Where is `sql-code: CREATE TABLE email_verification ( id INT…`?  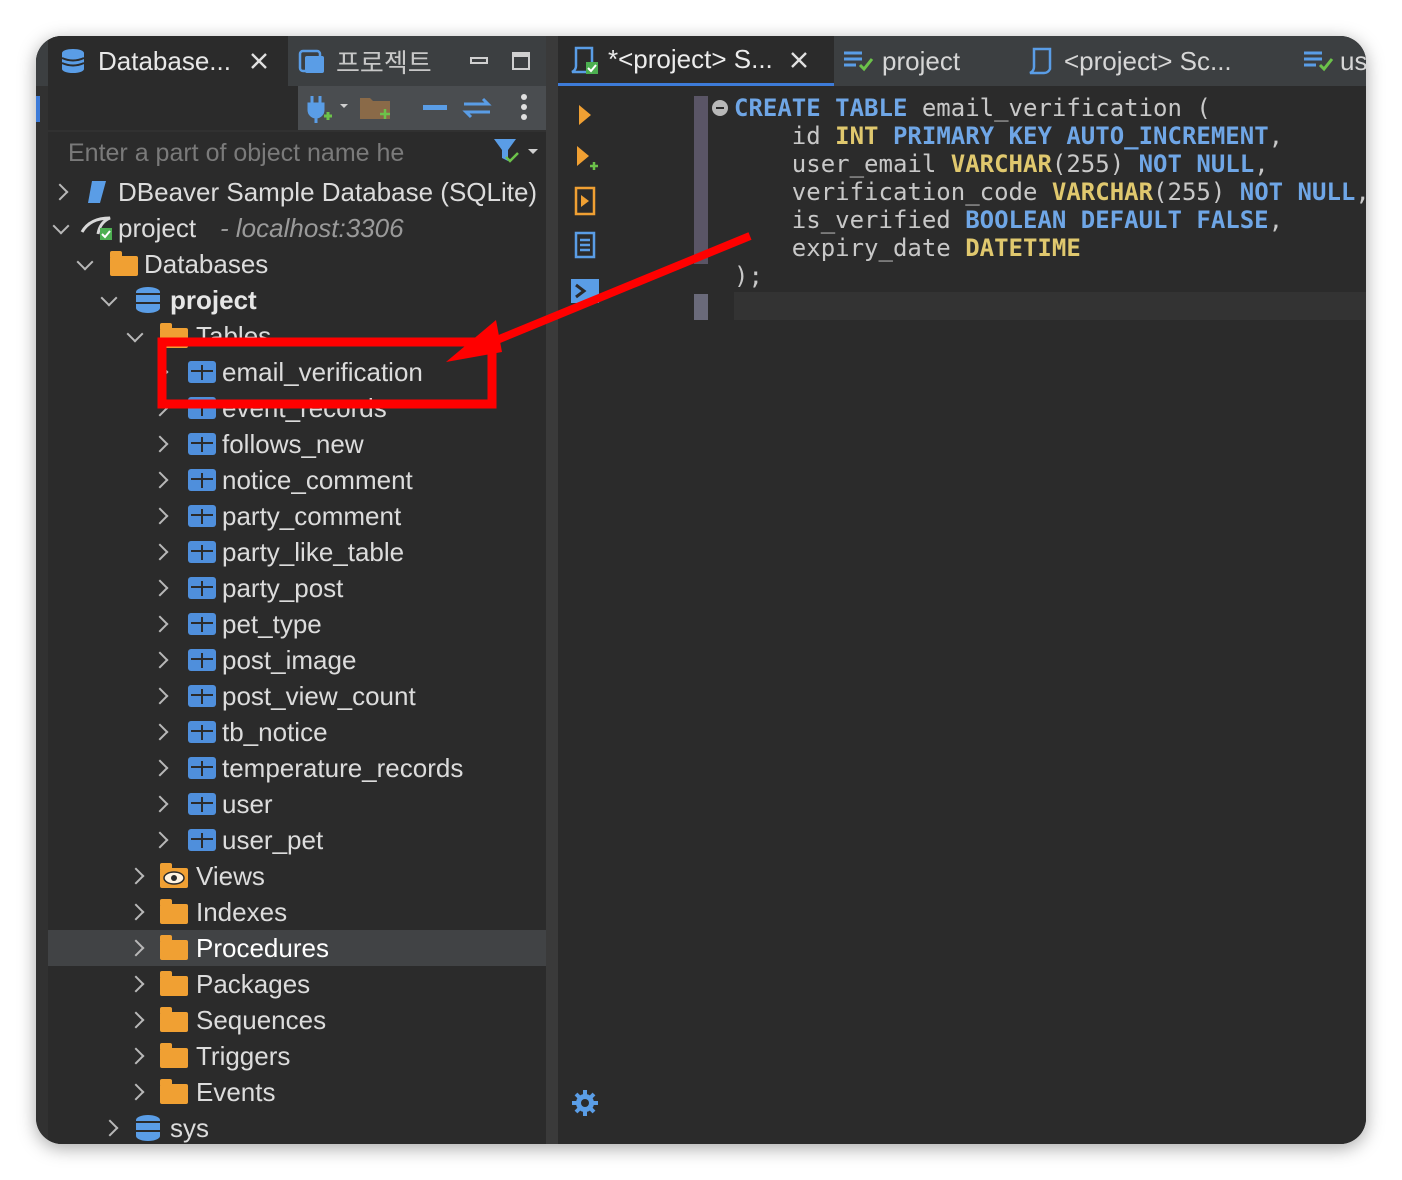 sql-code: CREATE TABLE email_verification ( id INT… is located at coordinates (1050, 192).